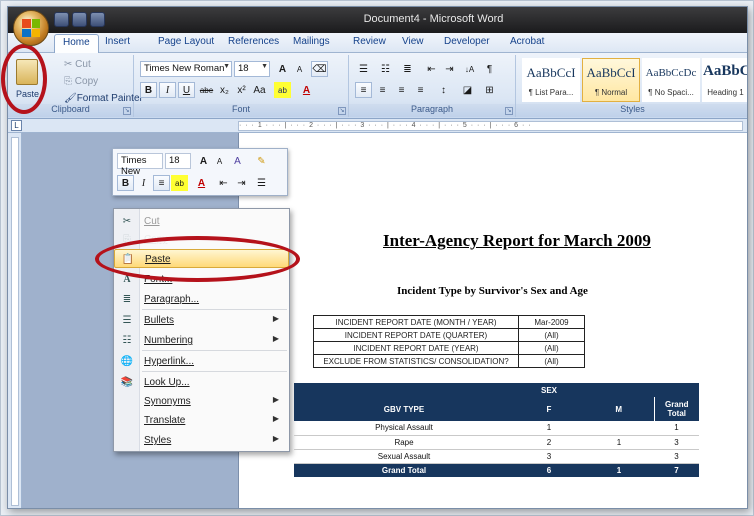 Image resolution: width=754 pixels, height=516 pixels. I want to click on office-button, so click(31, 28).